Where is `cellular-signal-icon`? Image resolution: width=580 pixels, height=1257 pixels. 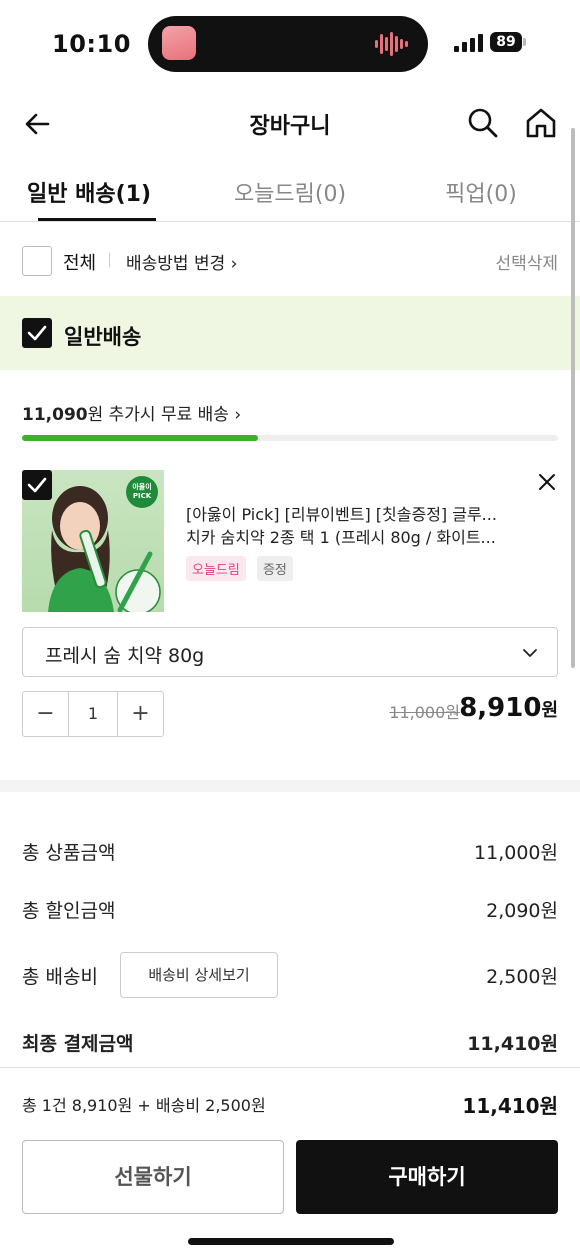
cellular-signal-icon is located at coordinates (468, 43).